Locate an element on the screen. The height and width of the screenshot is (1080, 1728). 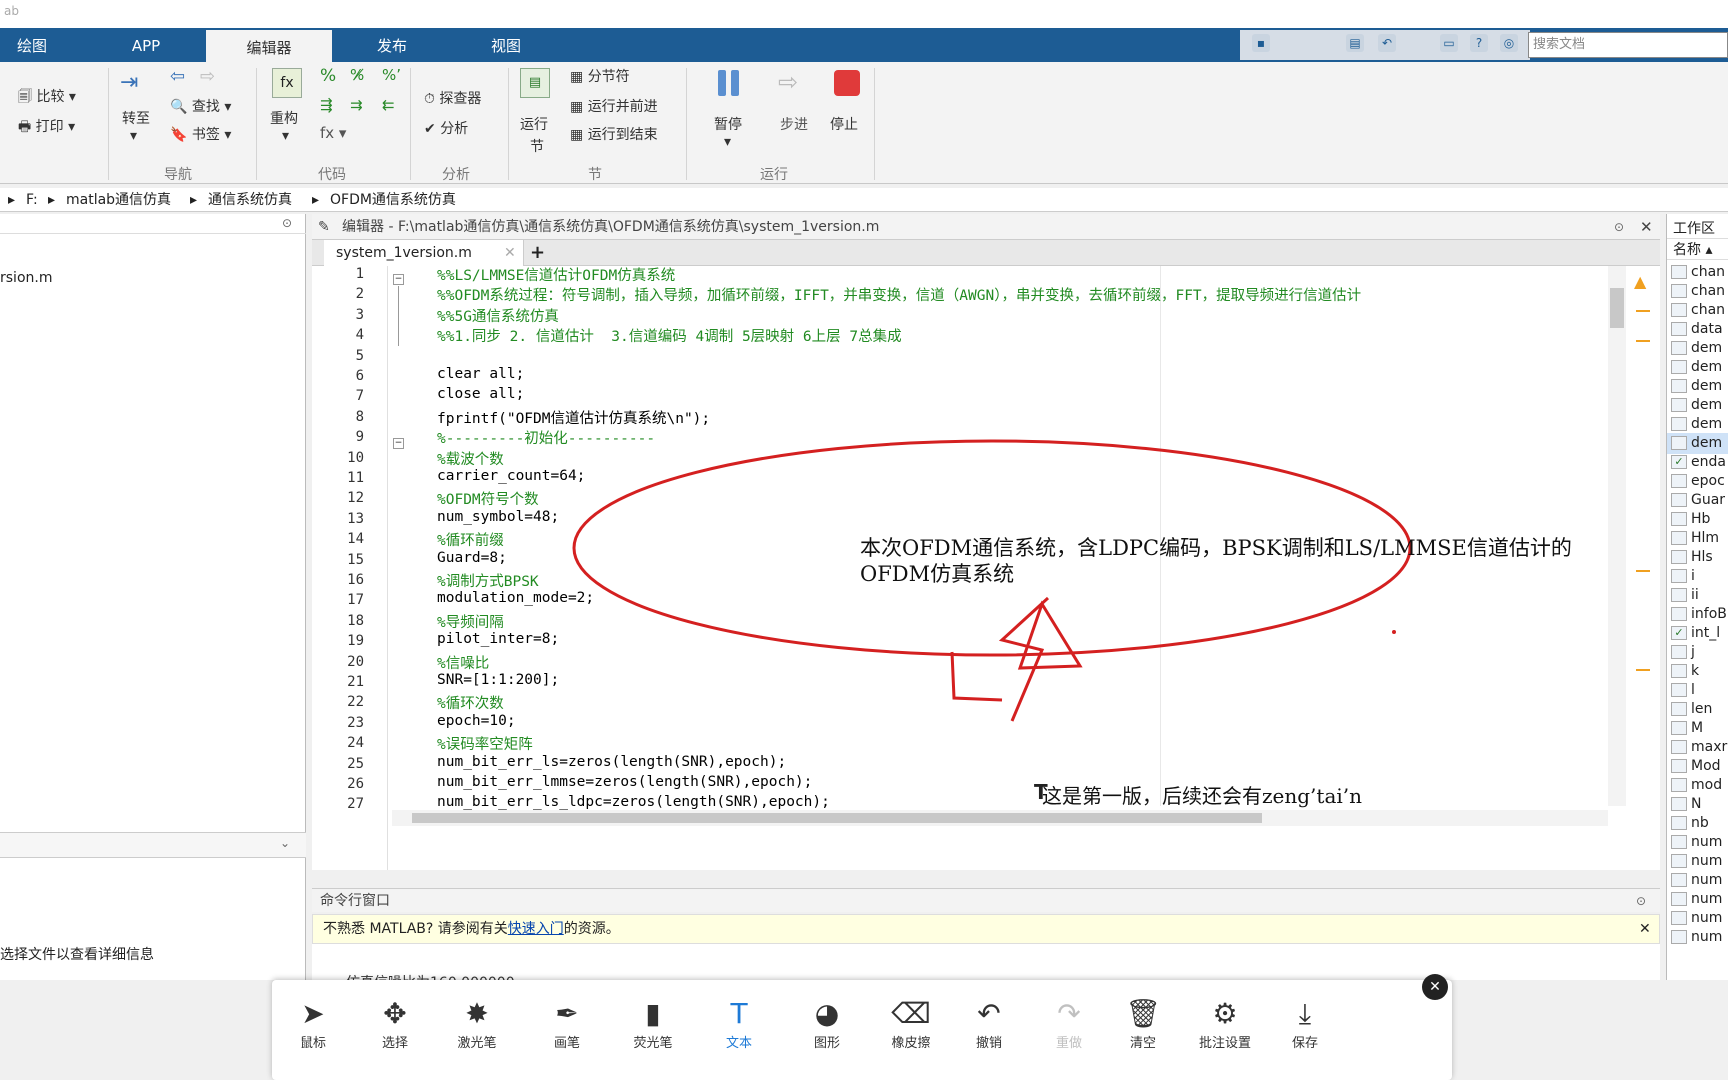
tool-cursor: ➤ 鼠标 is located at coordinates (313, 1023).